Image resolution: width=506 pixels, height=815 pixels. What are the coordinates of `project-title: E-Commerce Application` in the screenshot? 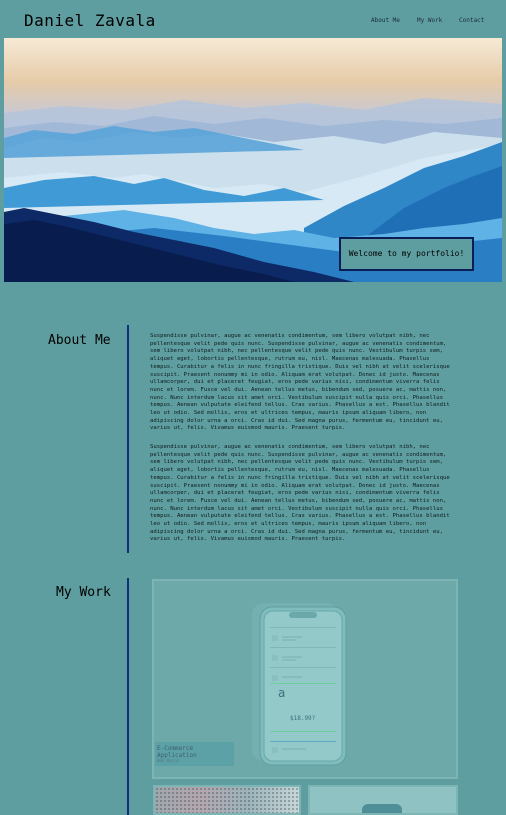 It's located at (195, 752).